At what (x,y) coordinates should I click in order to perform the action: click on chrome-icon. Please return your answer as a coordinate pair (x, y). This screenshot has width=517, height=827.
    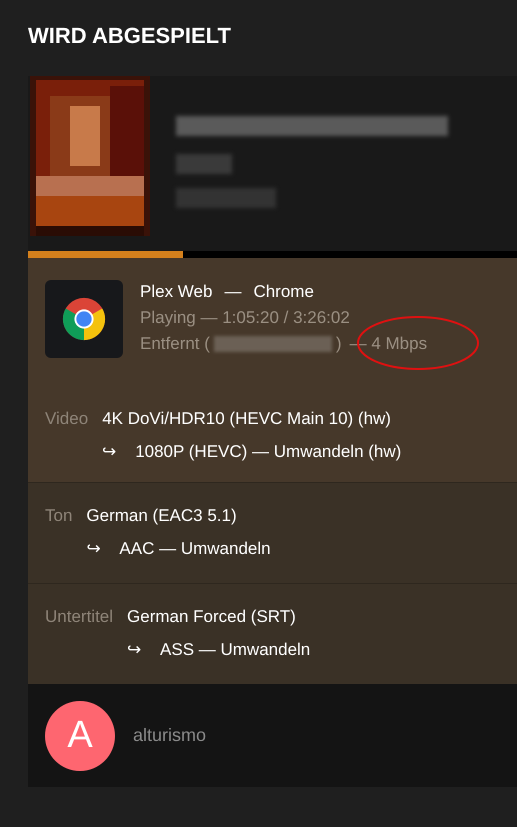
    Looking at the image, I should click on (84, 319).